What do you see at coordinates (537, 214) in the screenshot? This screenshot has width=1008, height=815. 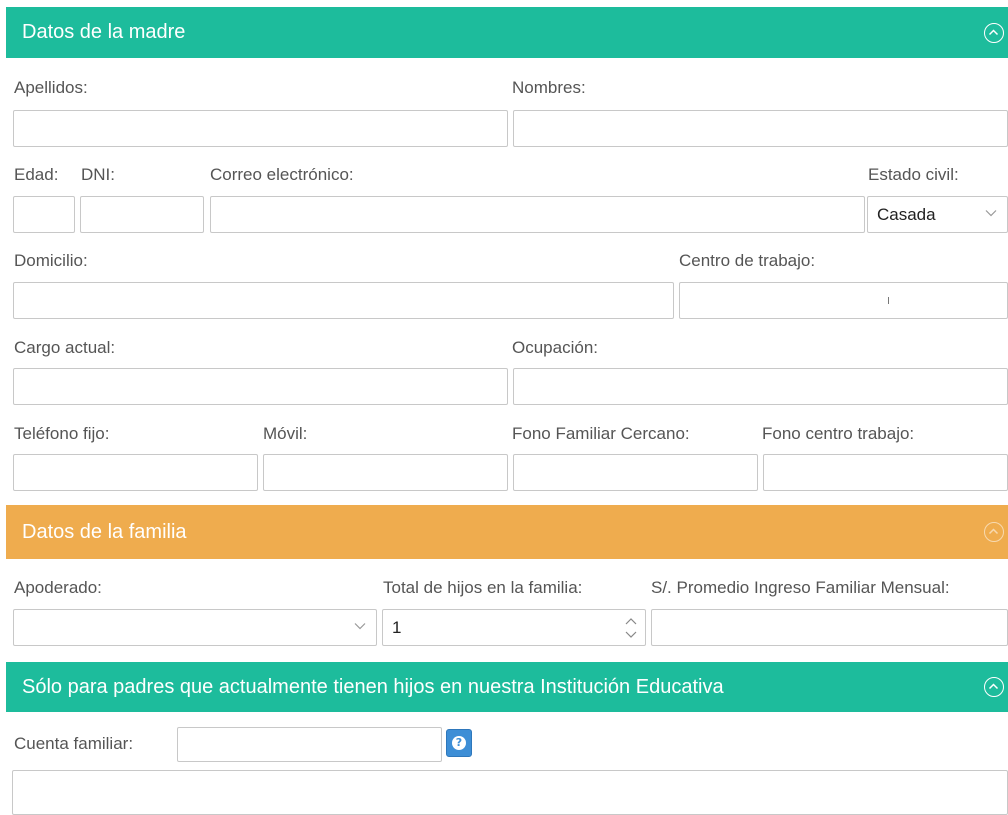 I see `correo-input` at bounding box center [537, 214].